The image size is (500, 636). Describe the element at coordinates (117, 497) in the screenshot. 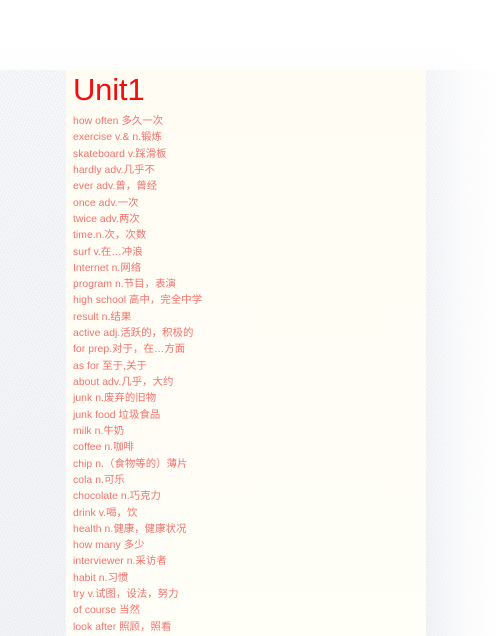

I see `vocab-entry: chocolate n.巧克力` at that location.